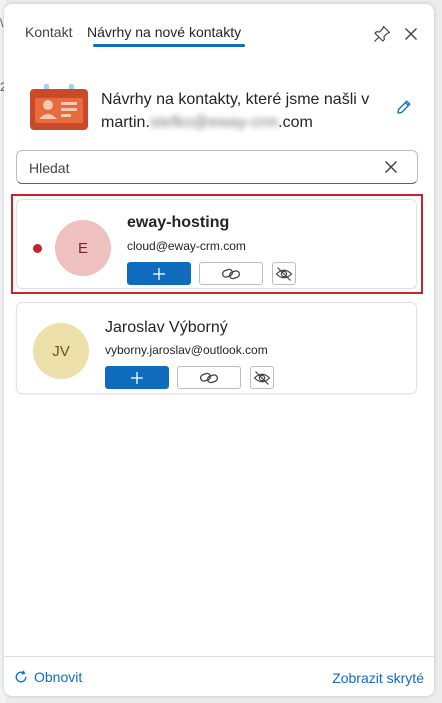  Describe the element at coordinates (2, 23) in the screenshot. I see `background-glyph: \` at that location.